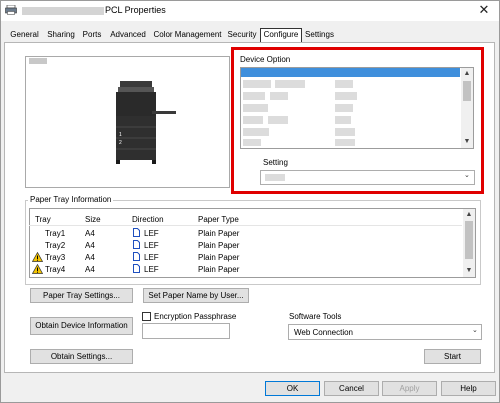 The width and height of the screenshot is (500, 403). Describe the element at coordinates (323, 332) in the screenshot. I see `software-tools-selected: Web Connection` at that location.